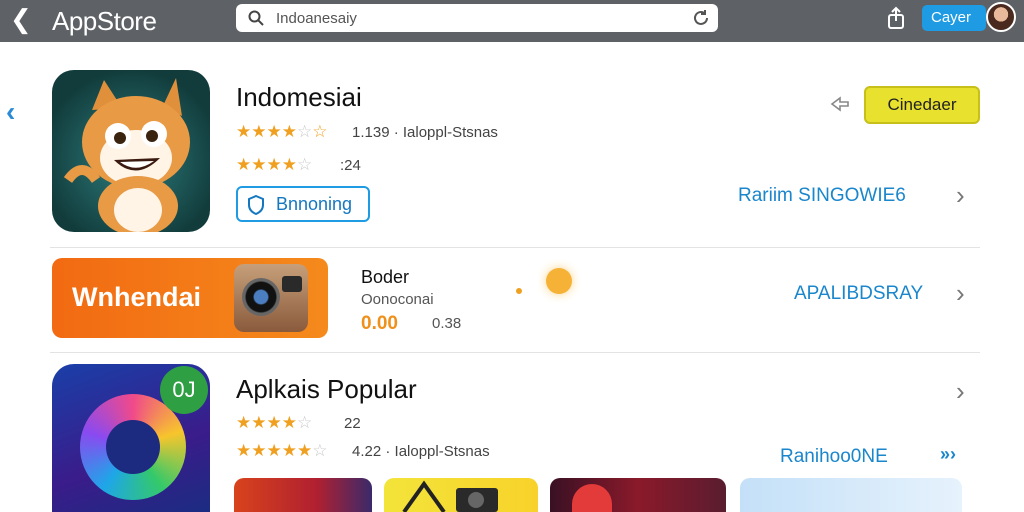 The height and width of the screenshot is (512, 1024). What do you see at coordinates (954, 18) in the screenshot?
I see `user-button: Cayer` at bounding box center [954, 18].